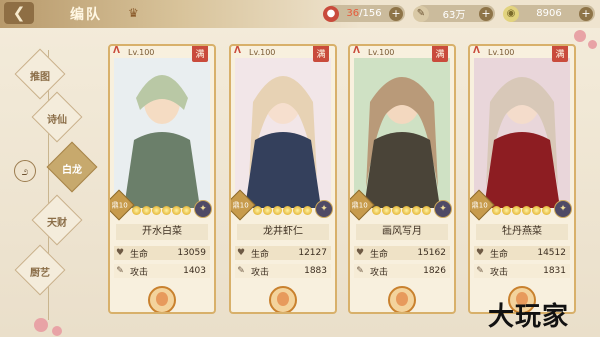  What do you see at coordinates (191, 253) in the screenshot?
I see `hp-value: 13059` at bounding box center [191, 253].